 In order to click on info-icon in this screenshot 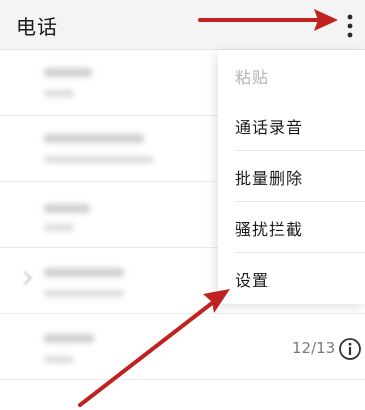, I will do `click(350, 349)`.